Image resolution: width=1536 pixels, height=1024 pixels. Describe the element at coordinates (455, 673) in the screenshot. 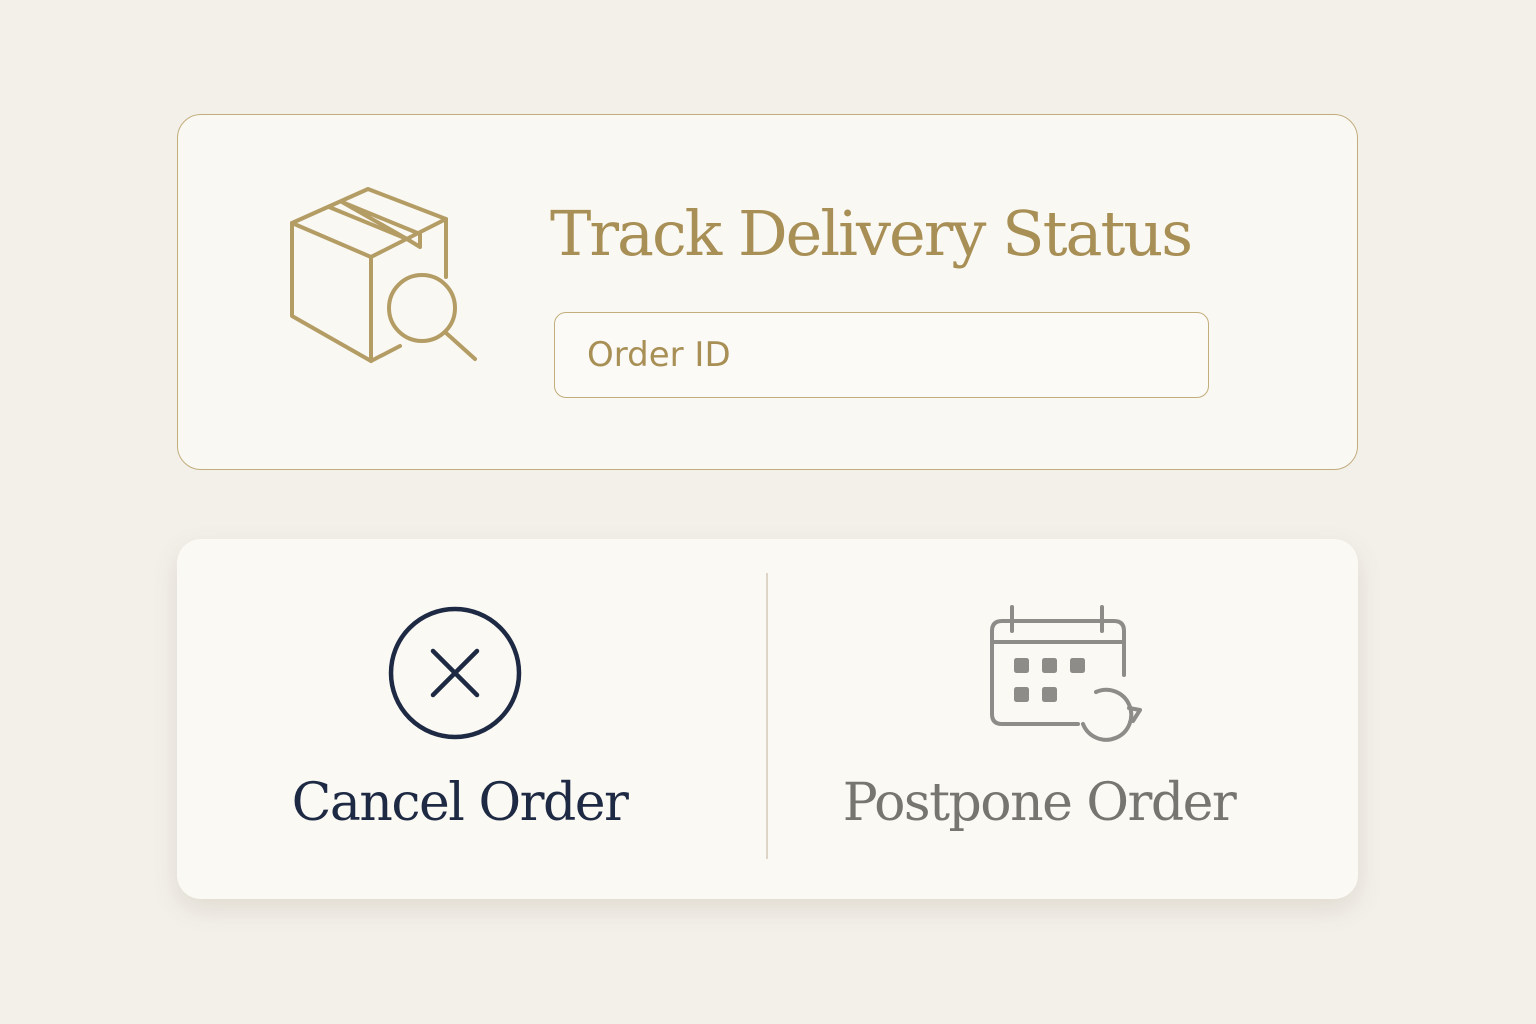

I see `close-circle-icon` at that location.